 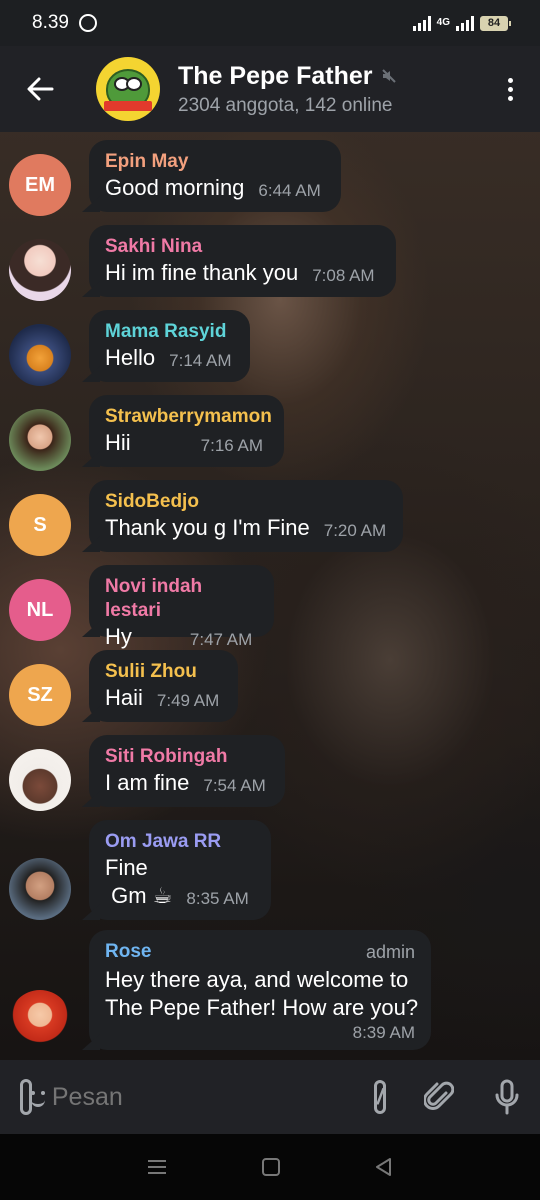 I want to click on message-time: 6:44 AM, so click(x=289, y=190).